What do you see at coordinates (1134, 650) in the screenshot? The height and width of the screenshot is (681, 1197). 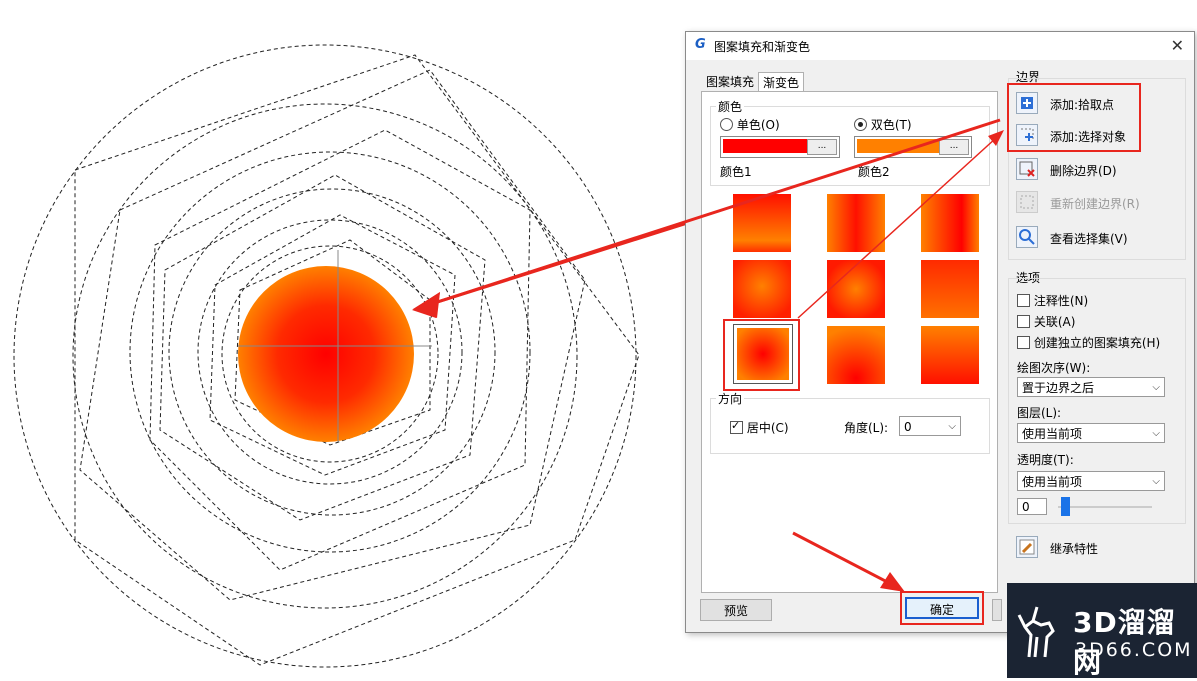 I see `watermark-url: 3D66.COM` at bounding box center [1134, 650].